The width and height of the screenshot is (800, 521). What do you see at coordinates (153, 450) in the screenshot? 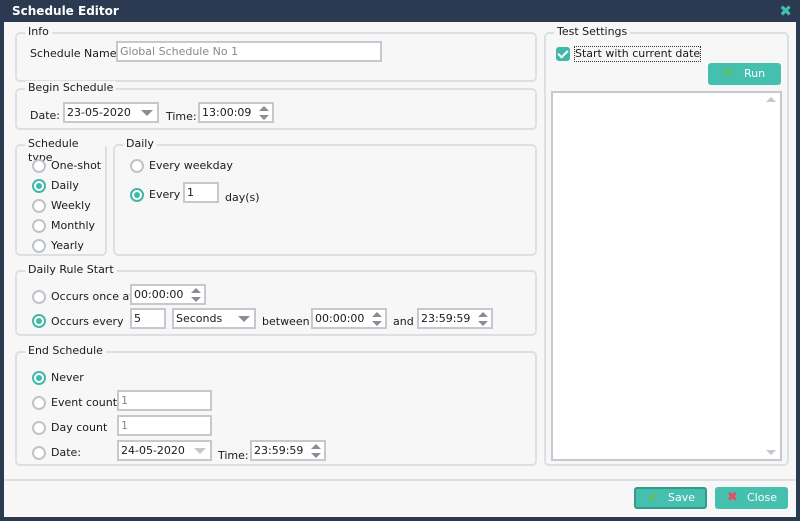
I see `end-date-value: 24-05-2020` at bounding box center [153, 450].